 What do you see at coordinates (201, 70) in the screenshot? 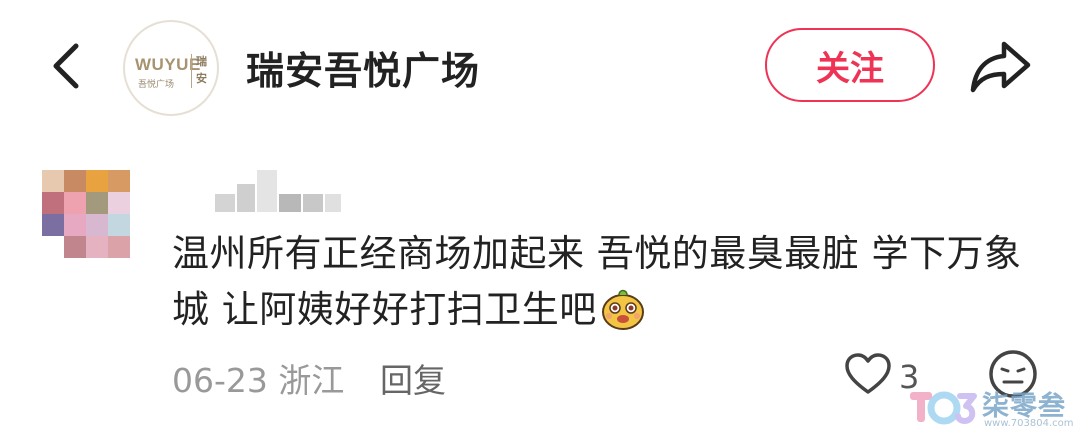
I see `logo-city-text: 瑞安` at bounding box center [201, 70].